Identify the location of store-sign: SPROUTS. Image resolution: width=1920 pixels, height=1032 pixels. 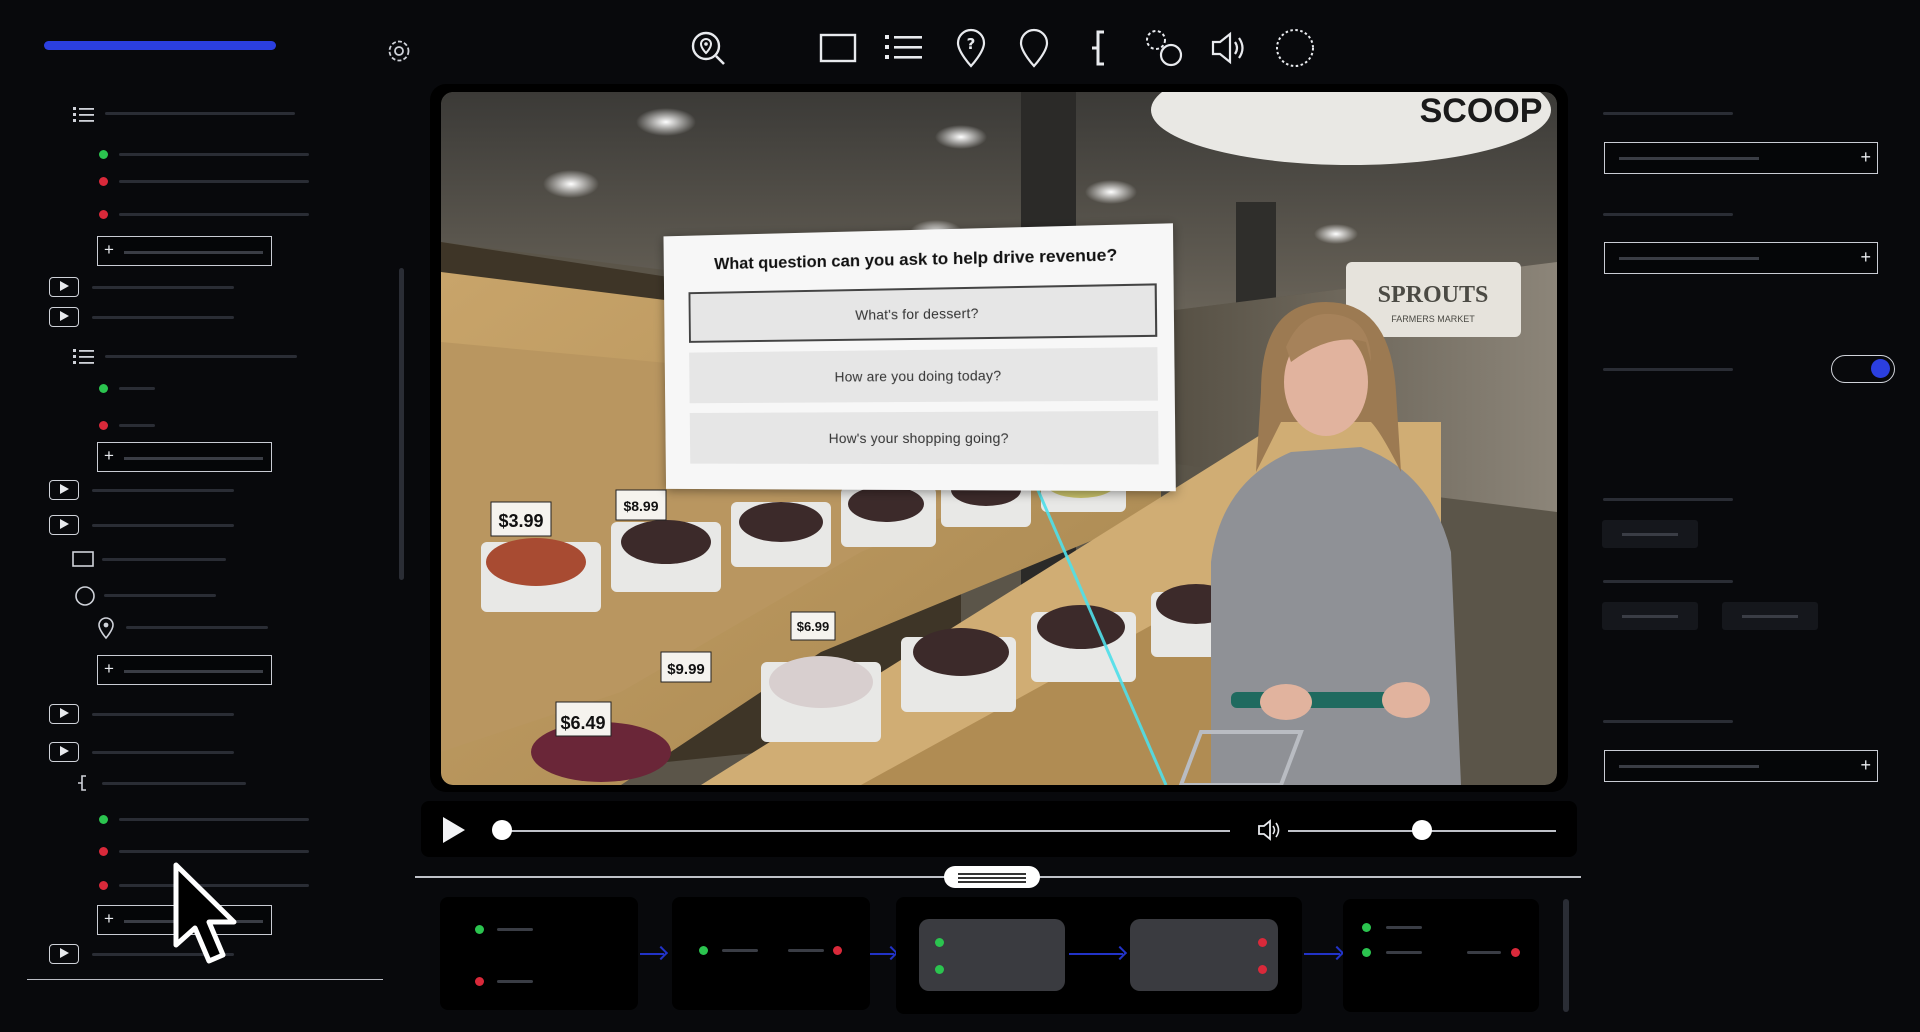
(1433, 295).